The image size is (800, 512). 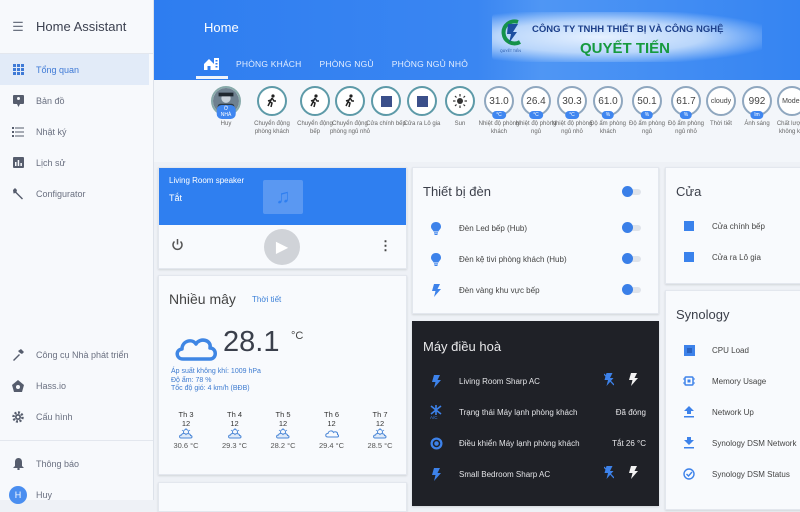 What do you see at coordinates (499, 381) in the screenshot?
I see `ac-entity-name: Living Room Sharp AC` at bounding box center [499, 381].